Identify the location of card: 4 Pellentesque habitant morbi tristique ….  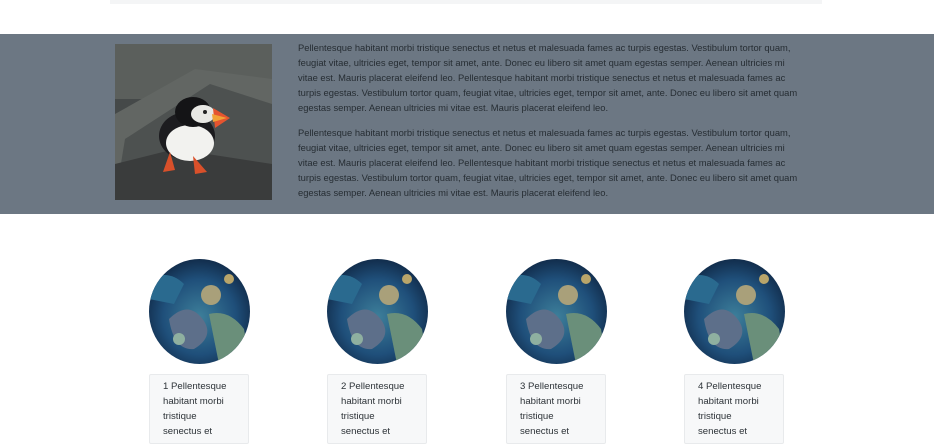
(734, 351).